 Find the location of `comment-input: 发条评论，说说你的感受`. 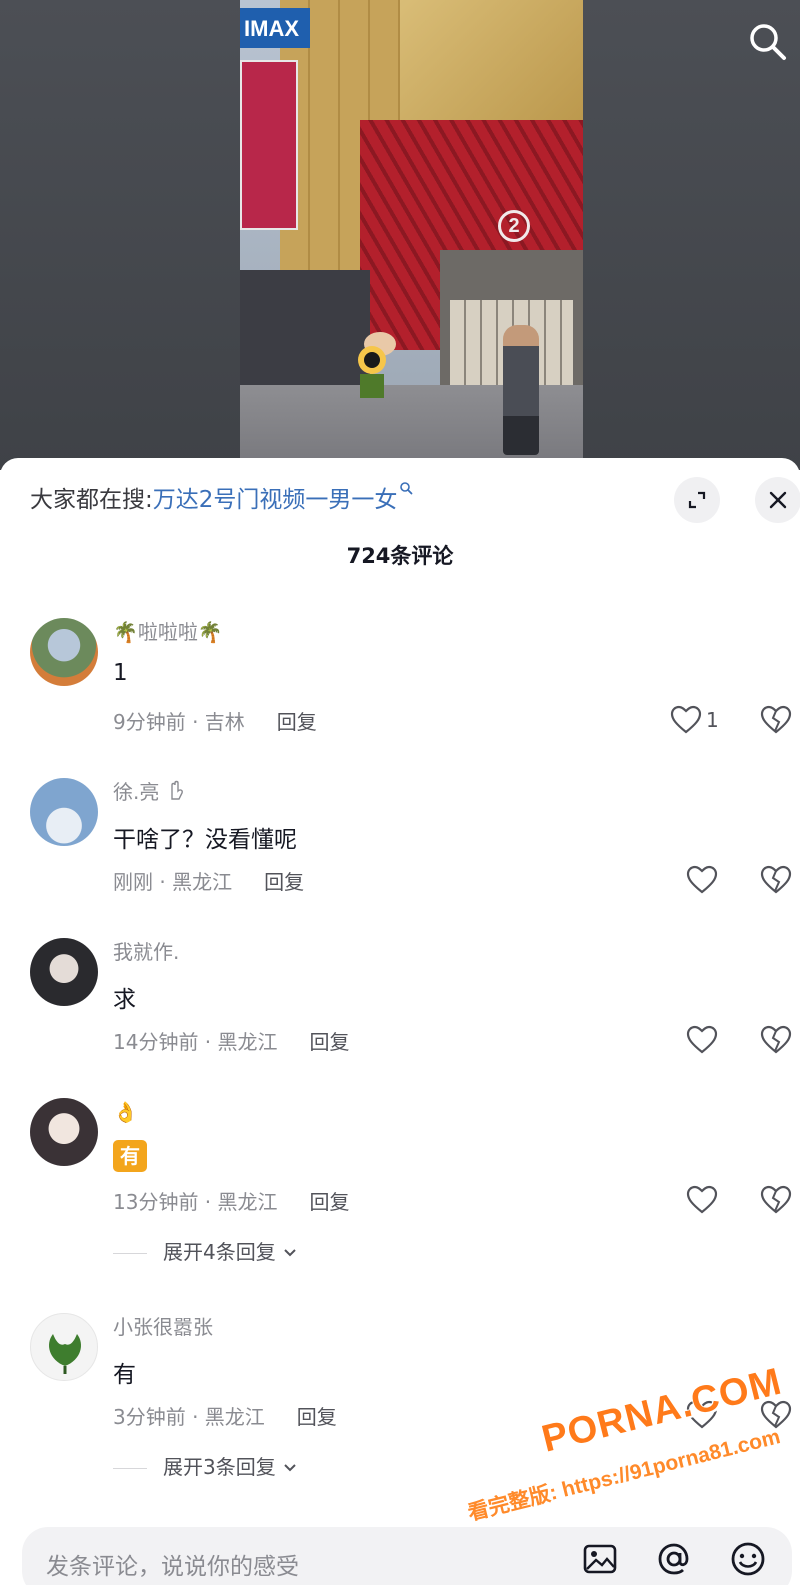

comment-input: 发条评论，说说你的感受 is located at coordinates (407, 1556).